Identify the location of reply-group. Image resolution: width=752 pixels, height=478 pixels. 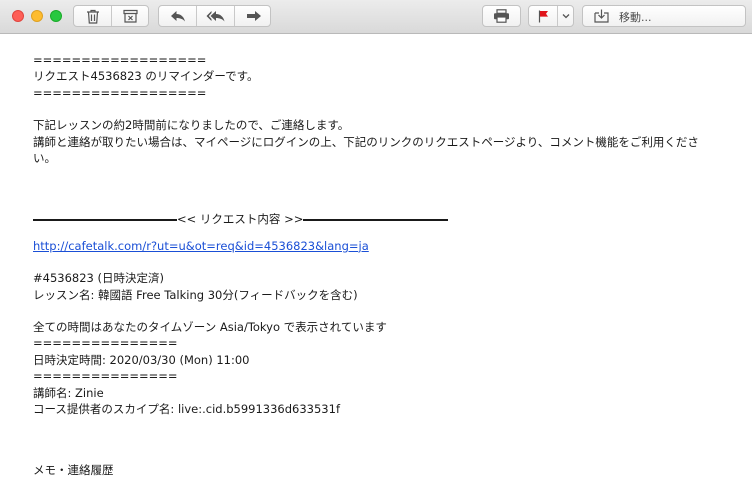
(214, 16).